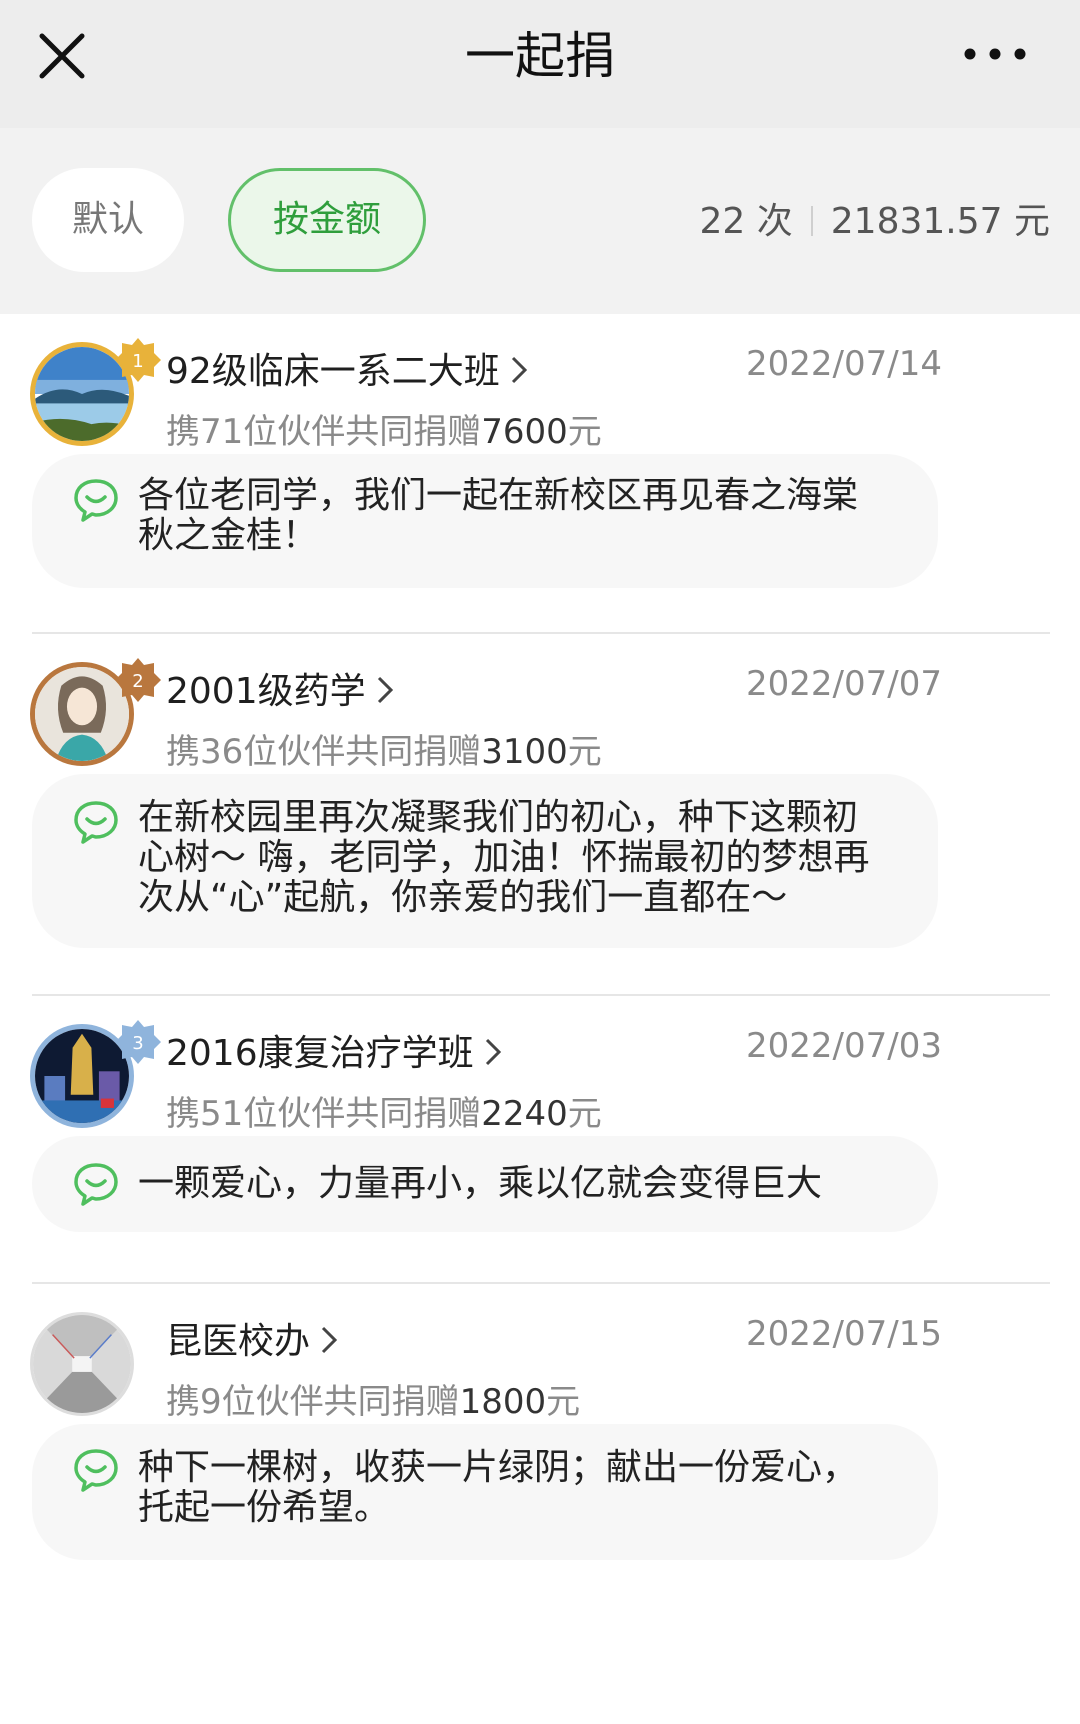 The width and height of the screenshot is (1080, 1724). What do you see at coordinates (940, 221) in the screenshot?
I see `donation-total: 21831.57 元` at bounding box center [940, 221].